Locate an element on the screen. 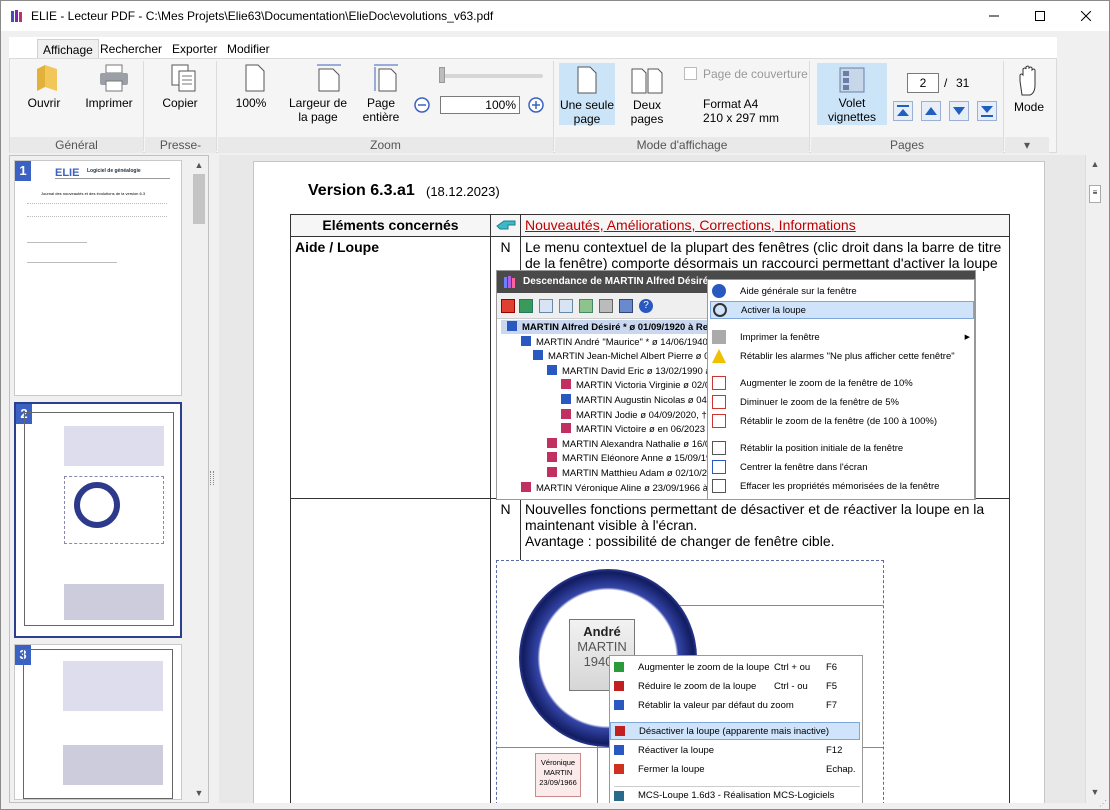 The height and width of the screenshot is (810, 1110). ribbon-expand-button: ▾ is located at coordinates (1027, 145).